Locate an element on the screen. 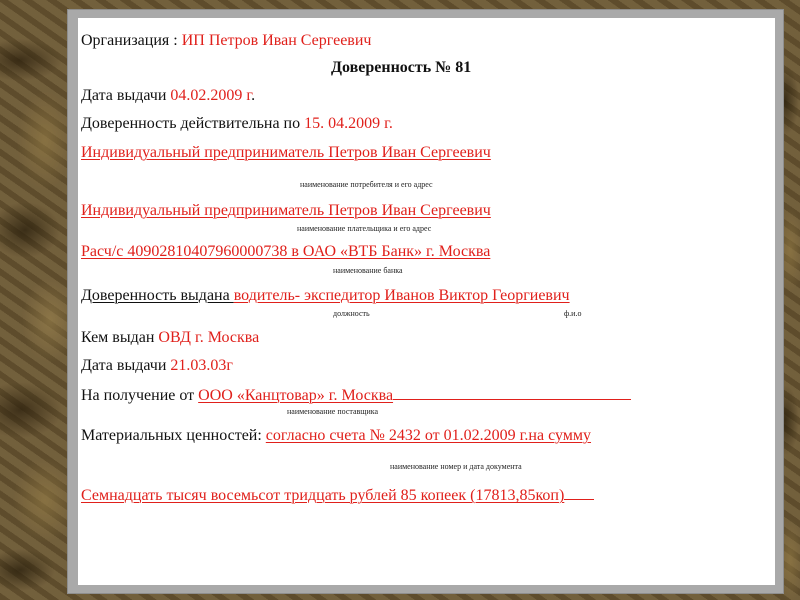 The image size is (800, 600). issued-by-value: ОВД г. Москва is located at coordinates (209, 337).